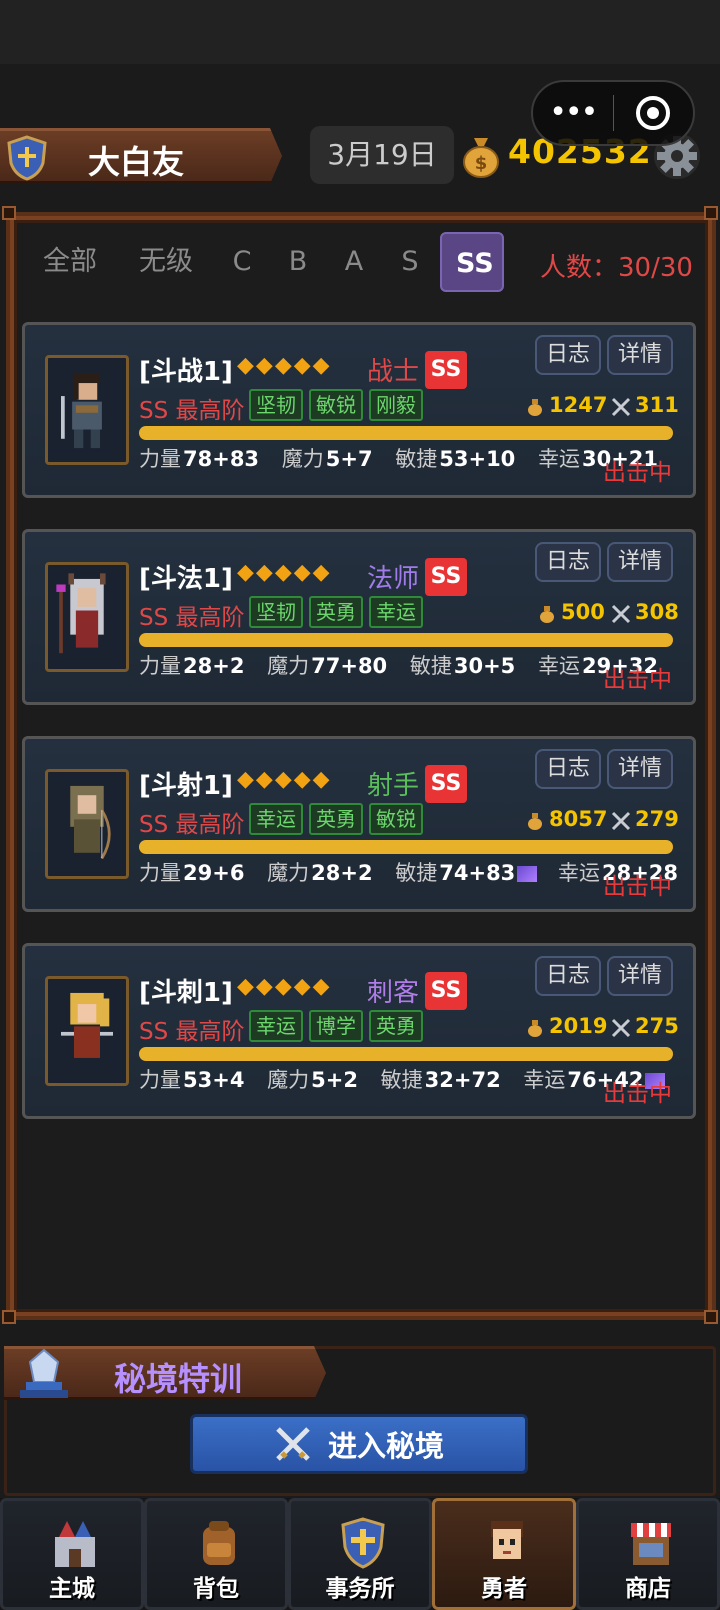  Describe the element at coordinates (349, 459) in the screenshot. I see `stat-magic: 5+7` at that location.